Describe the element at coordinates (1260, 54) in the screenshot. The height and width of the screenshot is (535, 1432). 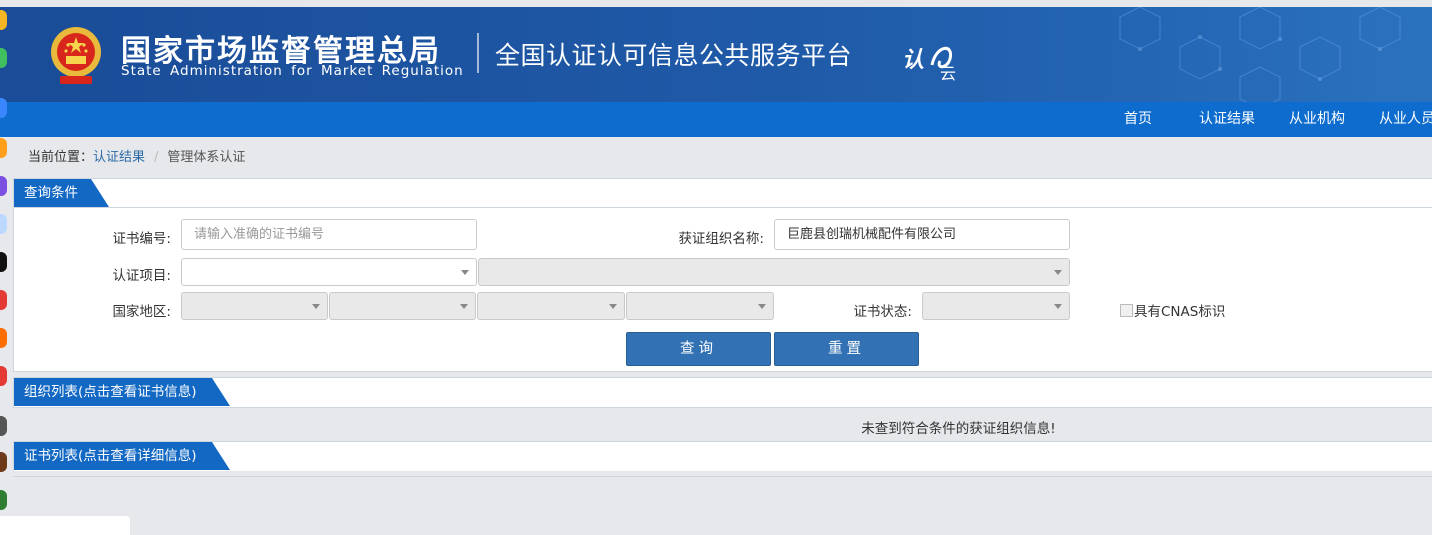
I see `hexagon-pattern-decoration` at that location.